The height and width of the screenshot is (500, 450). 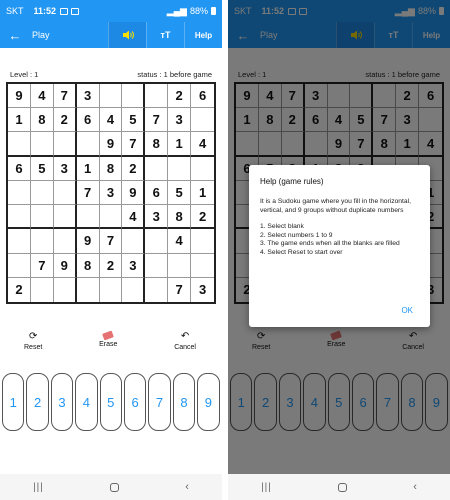 I want to click on number-key-3: 3, so click(x=62, y=402).